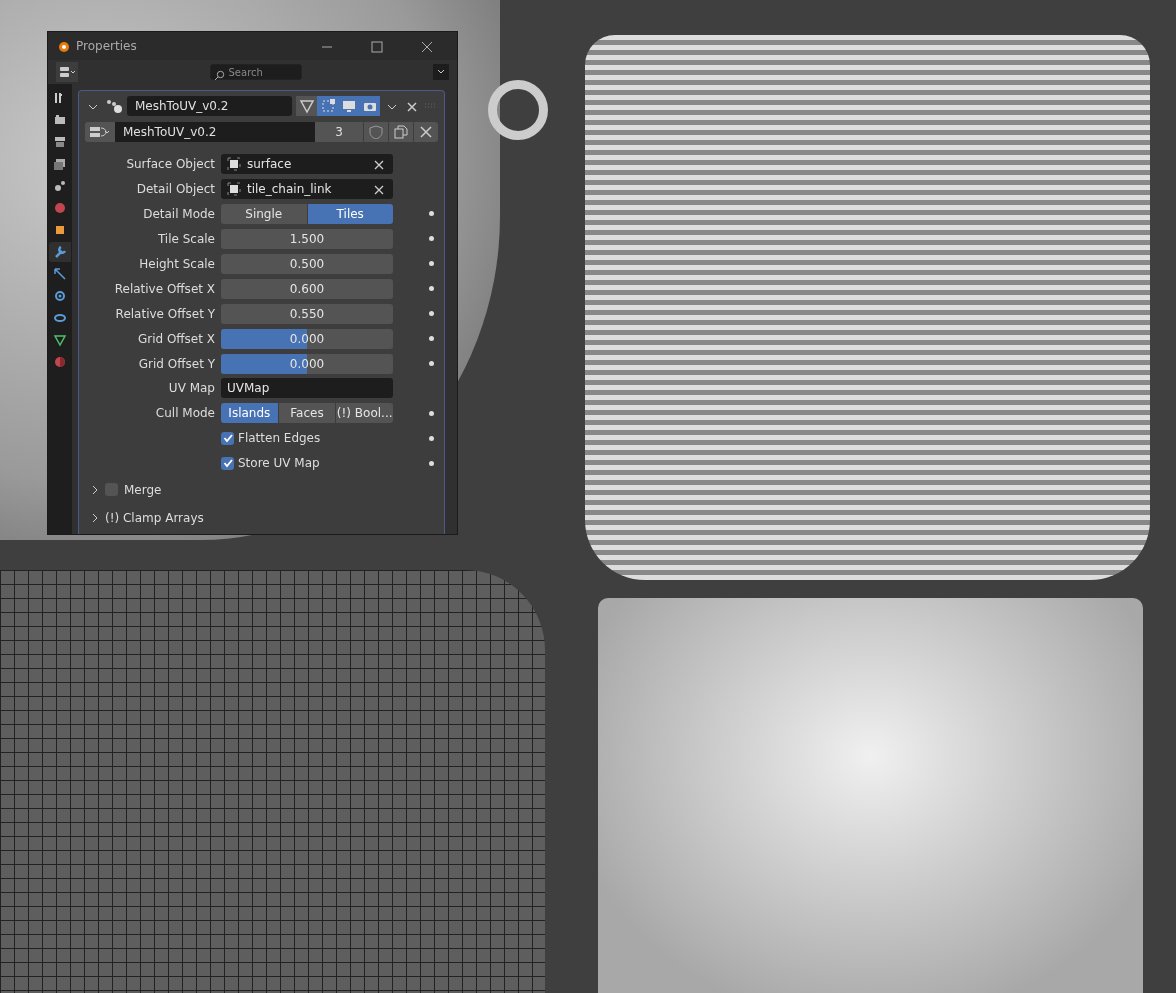 The height and width of the screenshot is (993, 1176). What do you see at coordinates (264, 213) in the screenshot?
I see `mode-option: Single` at bounding box center [264, 213].